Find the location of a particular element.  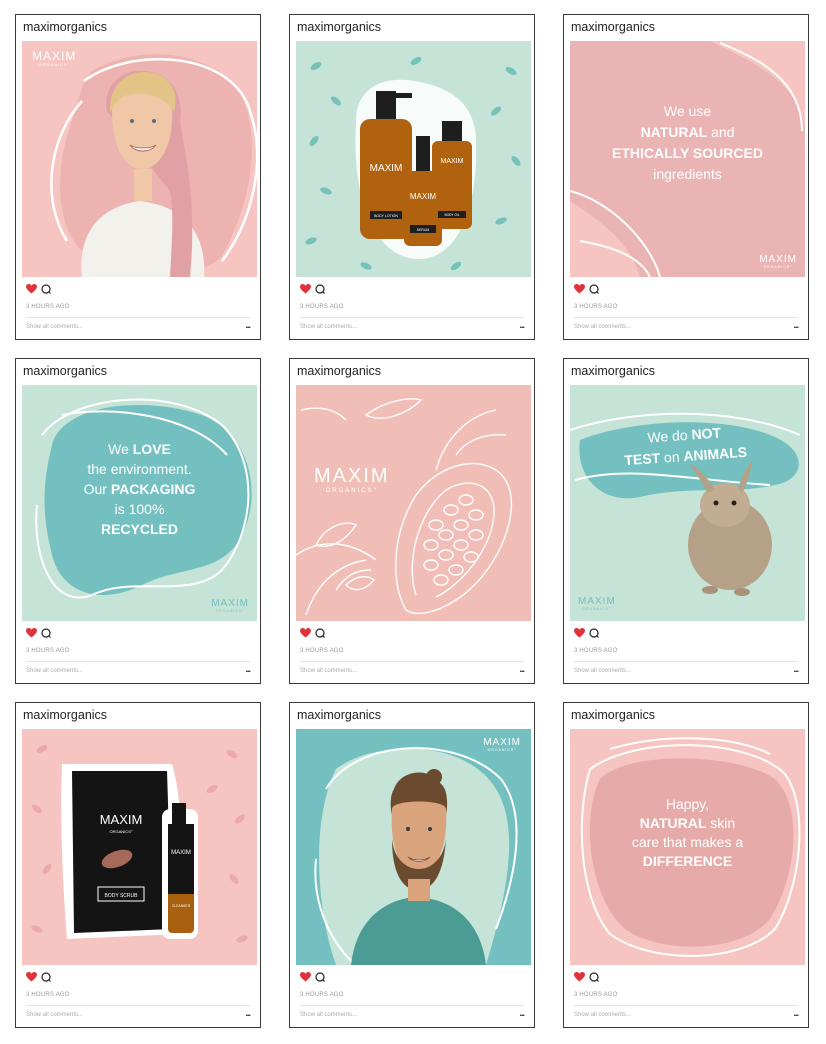

label-cleanser: CLEANSER is located at coordinates (181, 906).